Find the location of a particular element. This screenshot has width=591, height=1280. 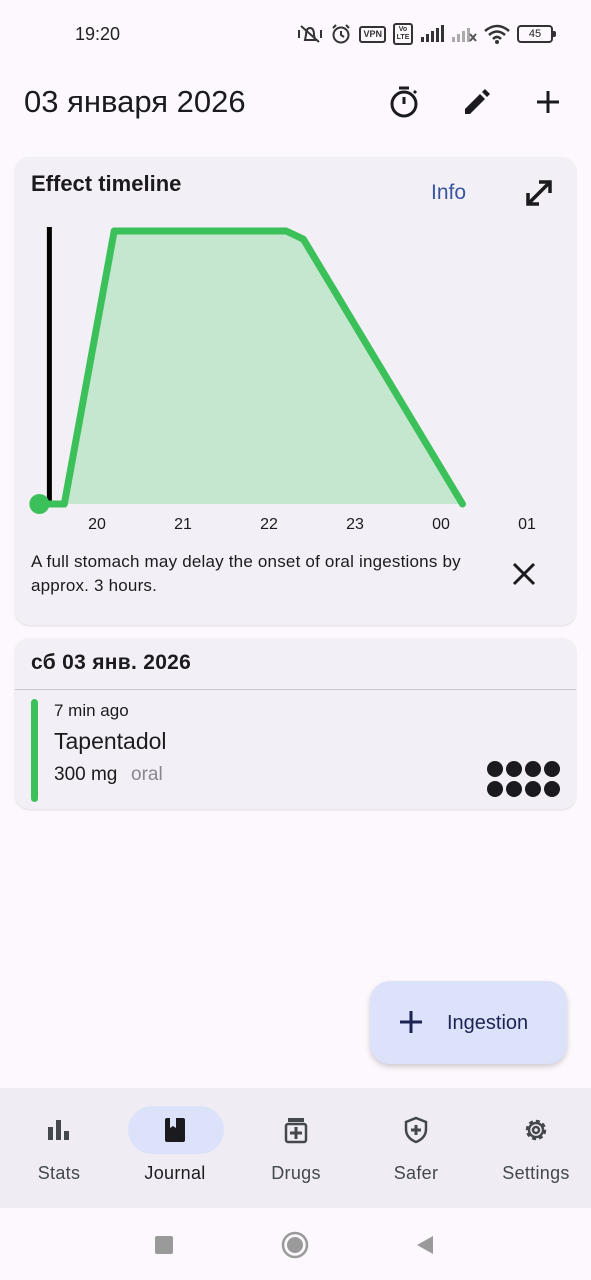

status-icons: VPN Vo LTE 45 is located at coordinates (426, 34).